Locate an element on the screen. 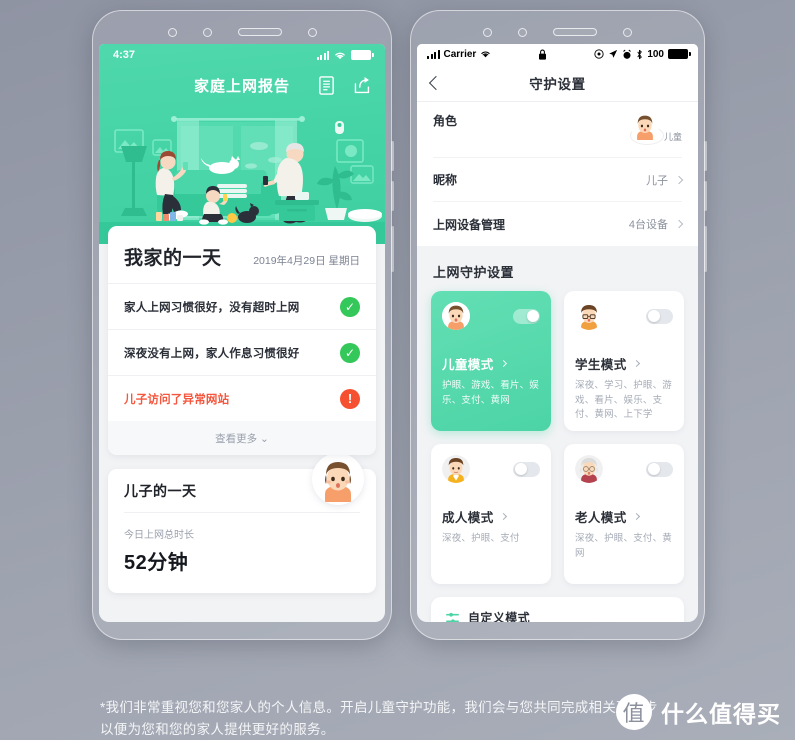 The image size is (795, 740). elder-avatar-icon is located at coordinates (589, 469).